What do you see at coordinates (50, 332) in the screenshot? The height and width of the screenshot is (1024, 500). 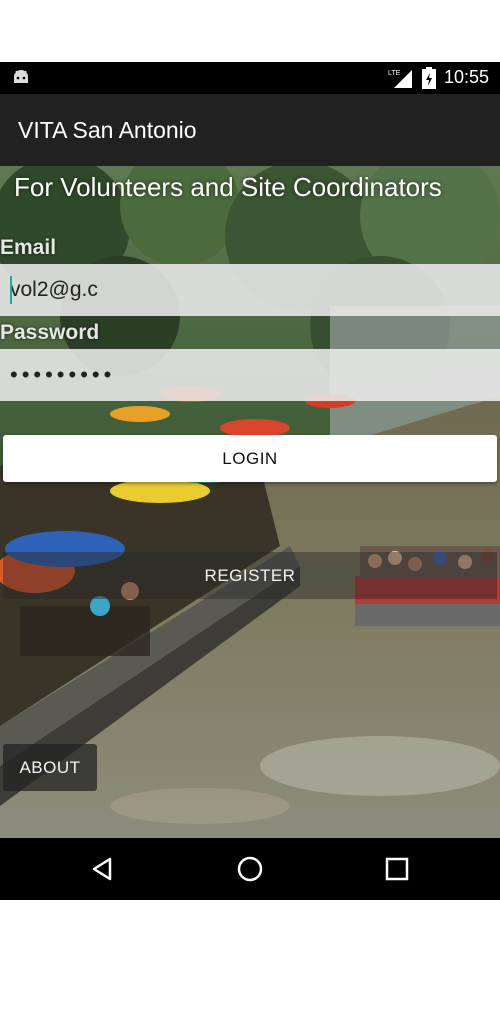 I see `password-label: Password` at bounding box center [50, 332].